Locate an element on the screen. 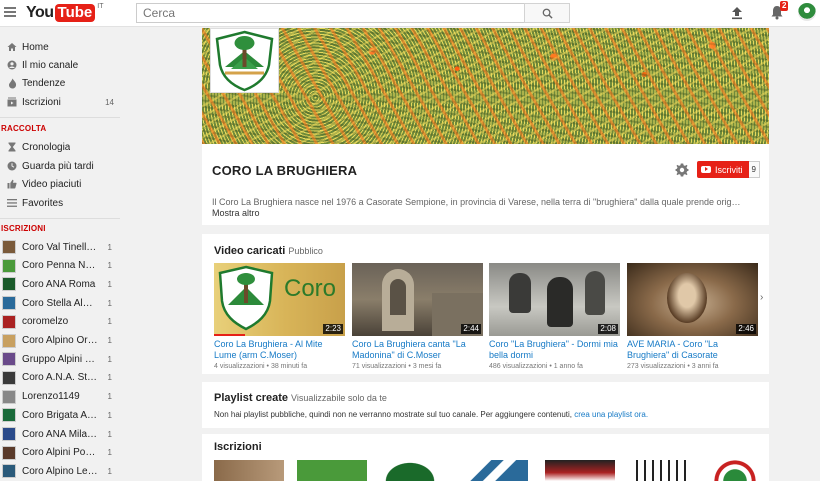 Image resolution: width=820 pixels, height=481 pixels. sidebar-item-my-channel: Il mio canale is located at coordinates (65, 65).